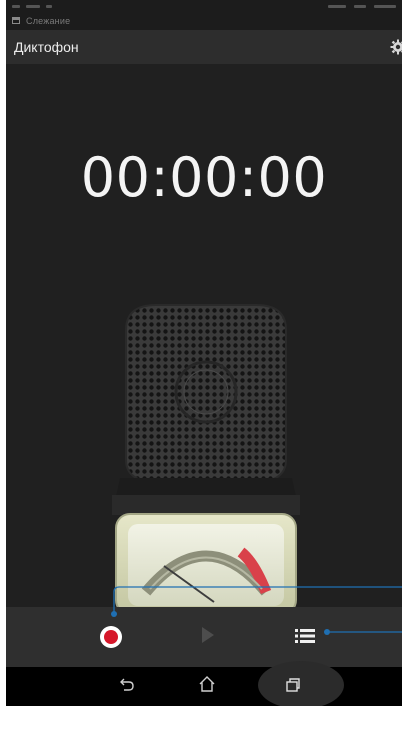 The width and height of the screenshot is (402, 742). I want to click on status-icons-left, so click(32, 6).